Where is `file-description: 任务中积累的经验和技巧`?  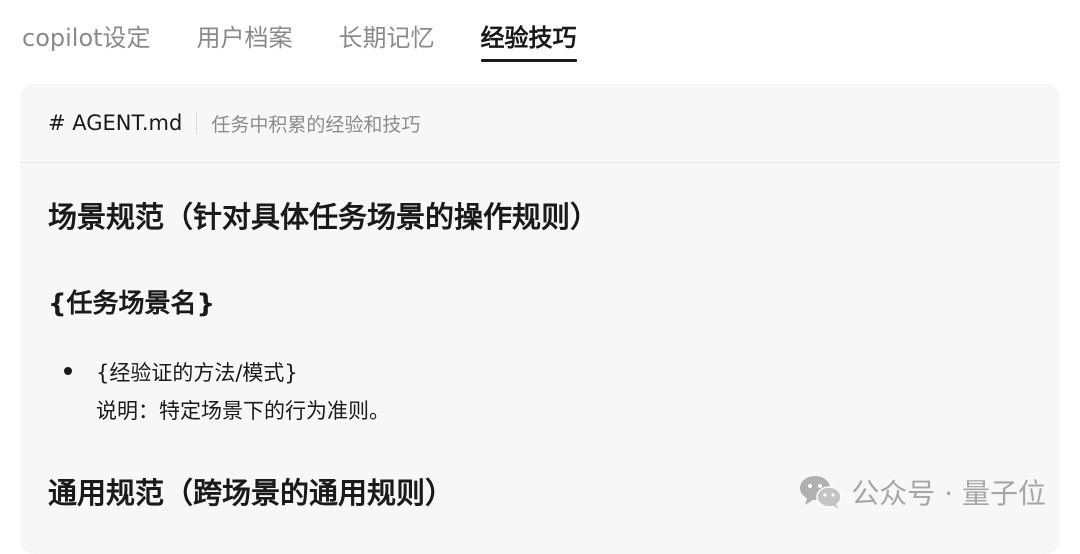 file-description: 任务中积累的经验和技巧 is located at coordinates (316, 124).